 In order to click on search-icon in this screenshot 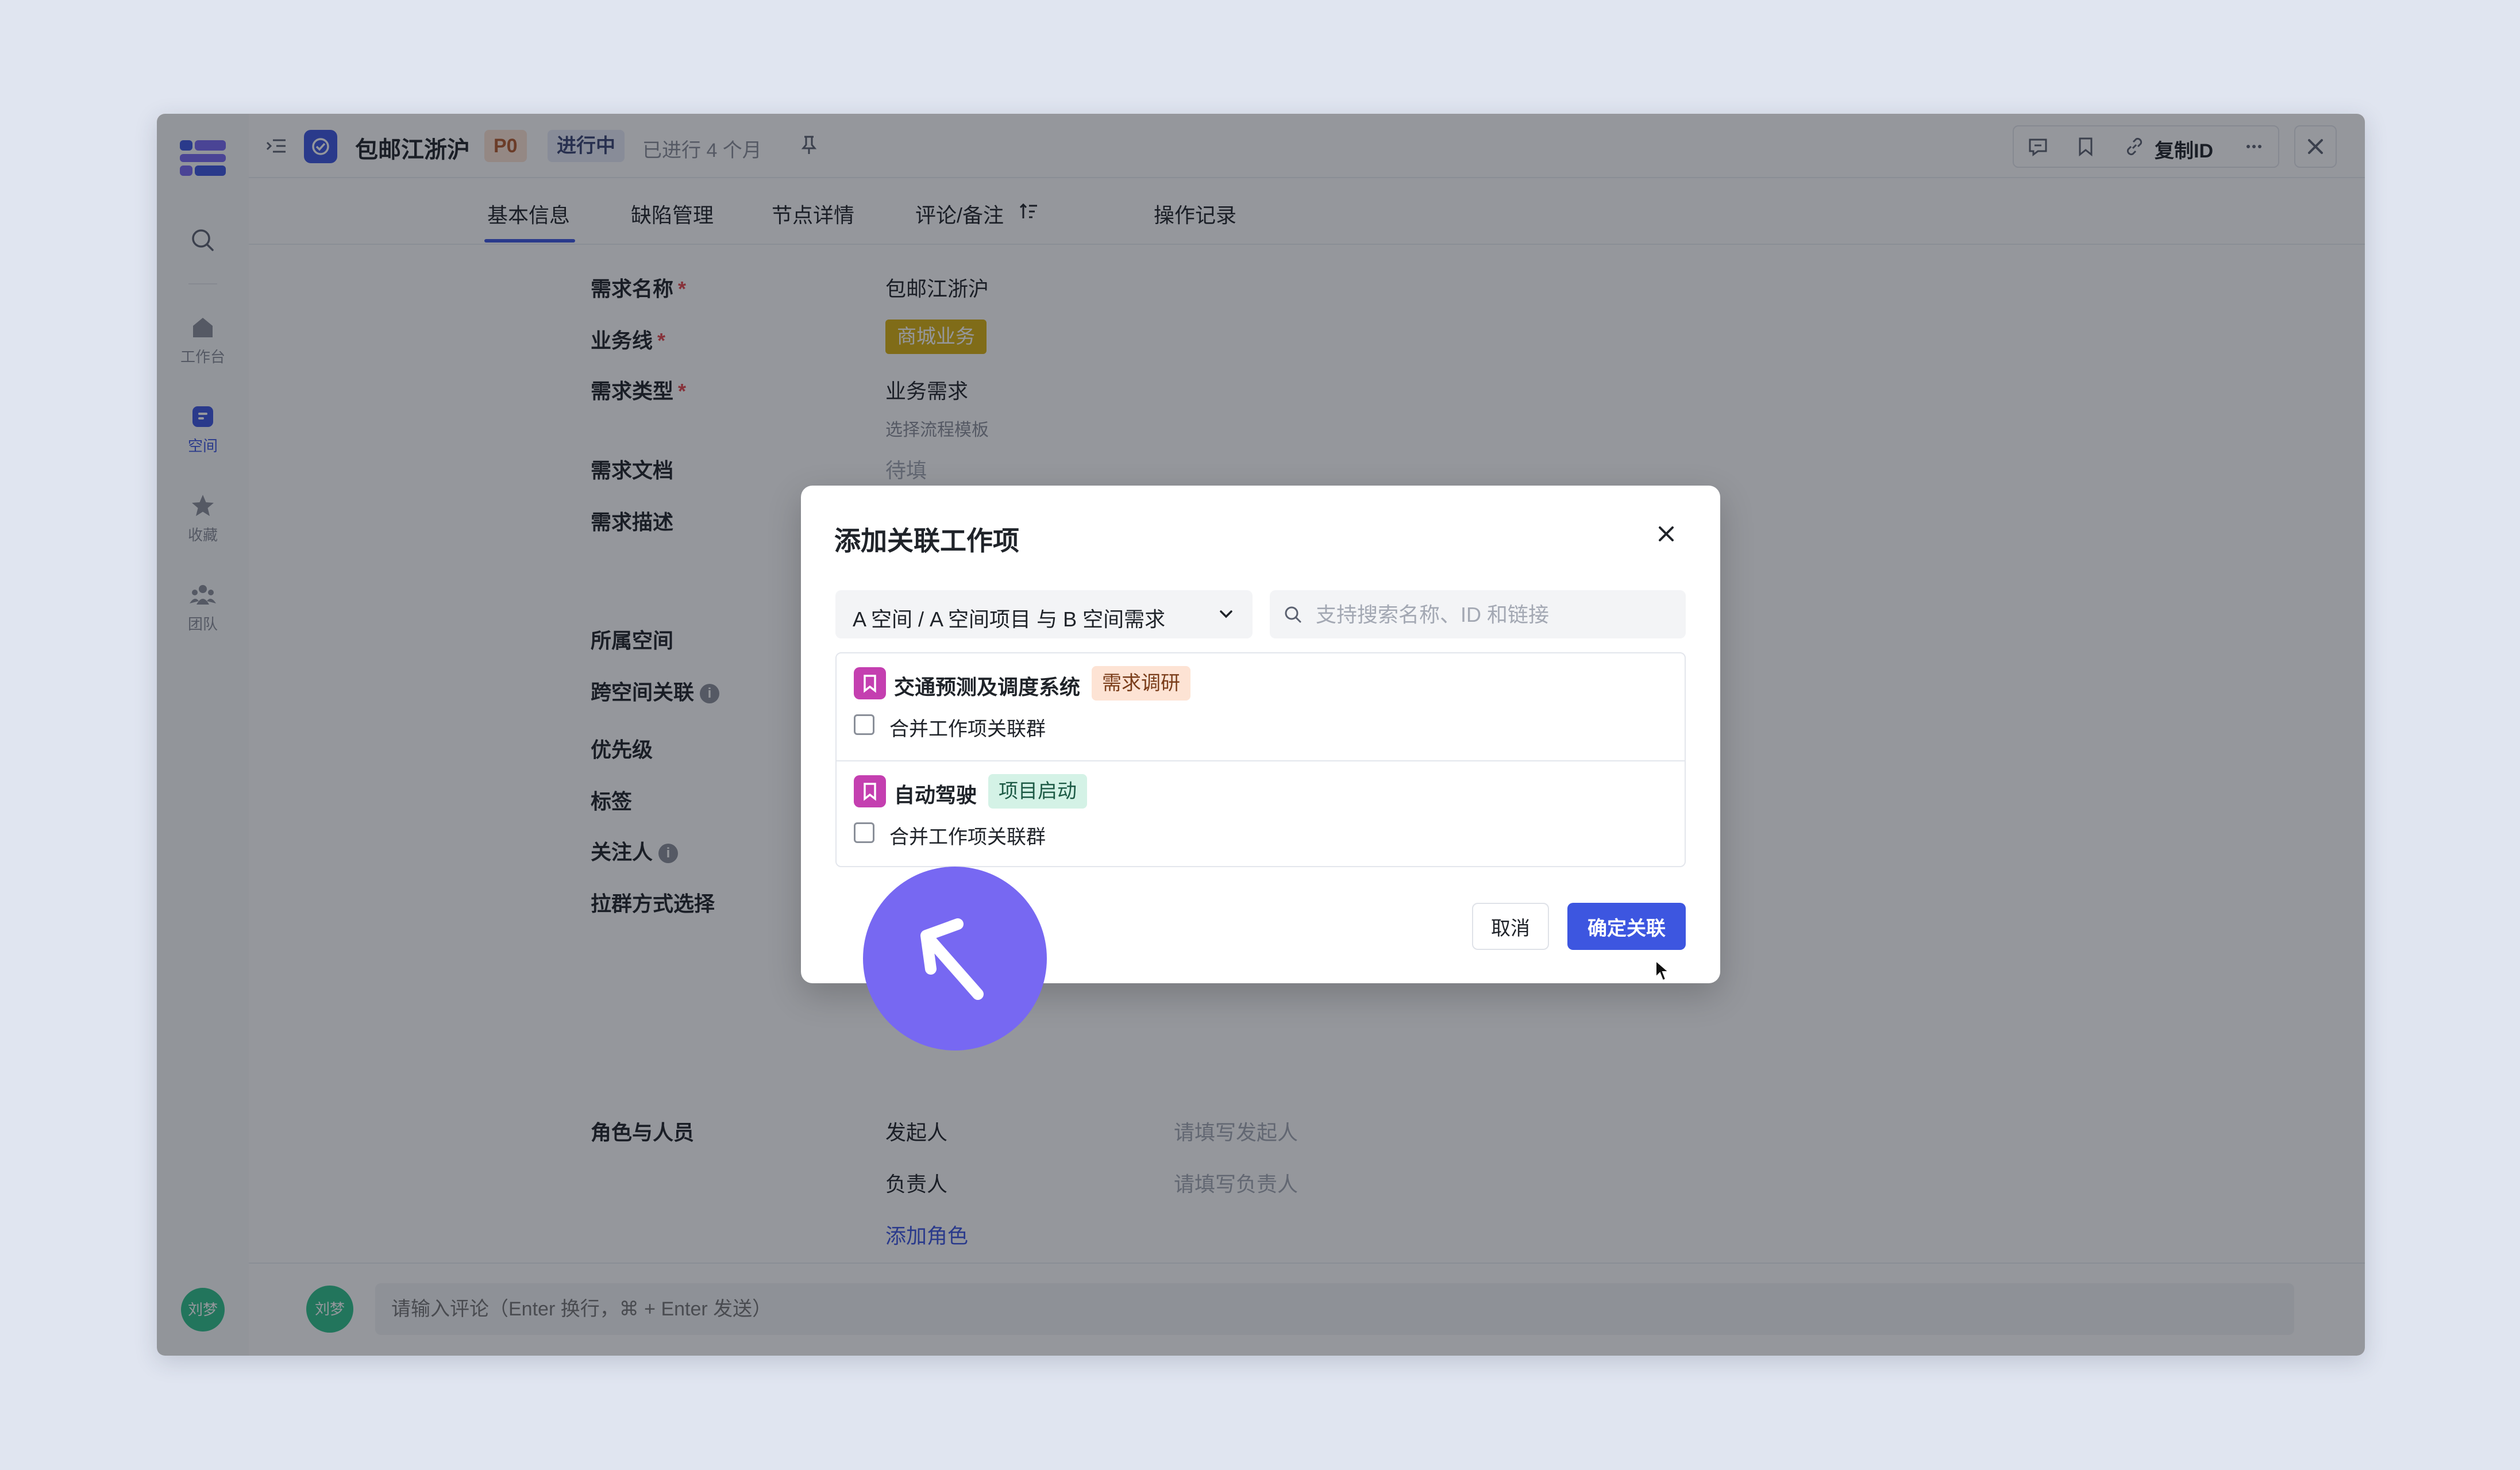, I will do `click(1293, 614)`.